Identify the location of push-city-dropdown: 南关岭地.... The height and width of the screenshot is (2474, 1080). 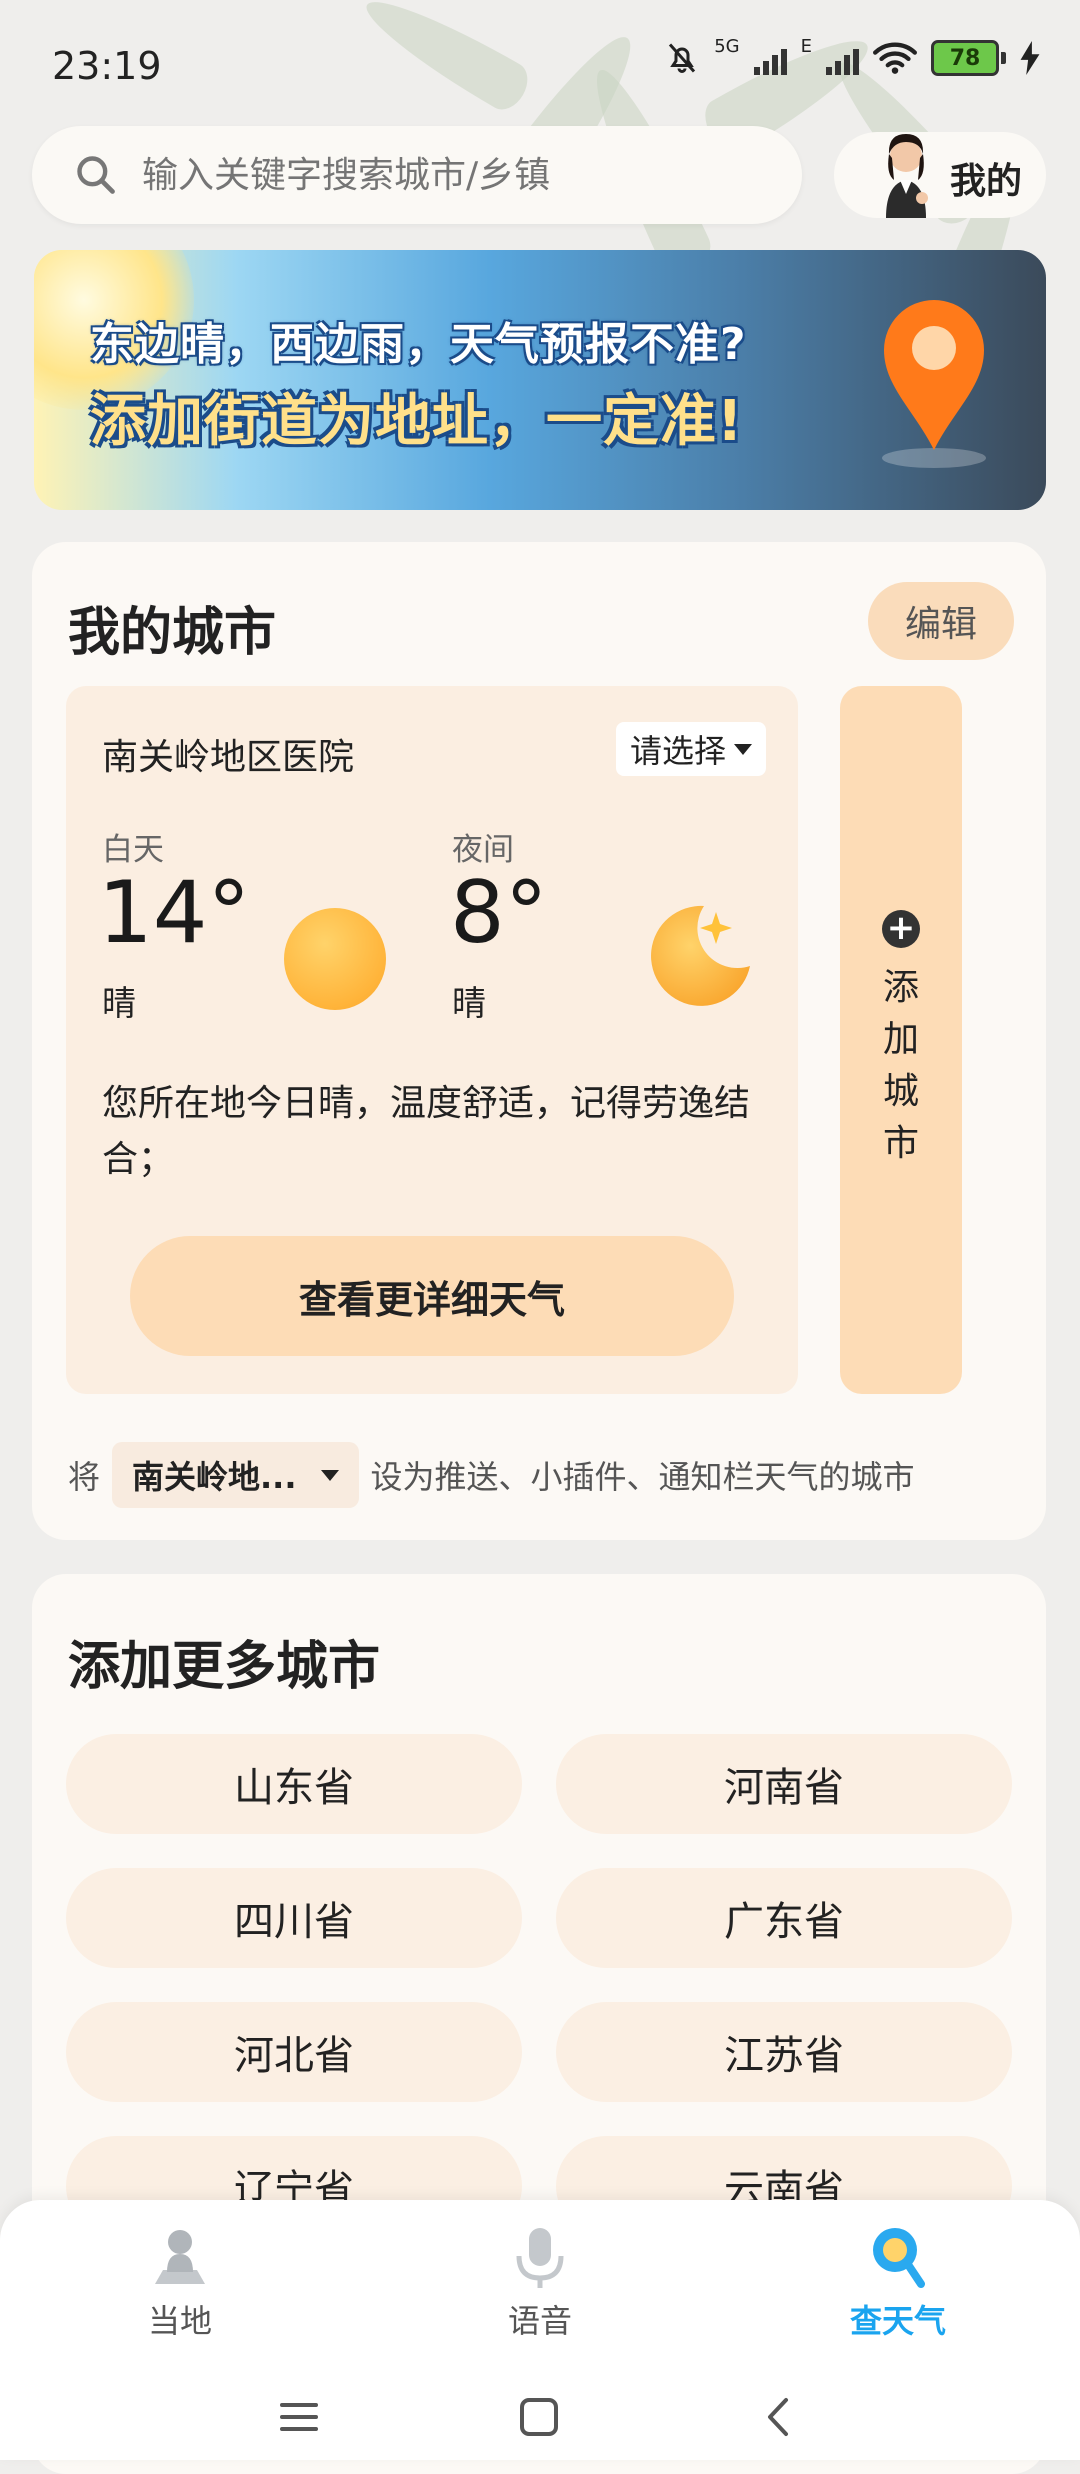
(235, 1475).